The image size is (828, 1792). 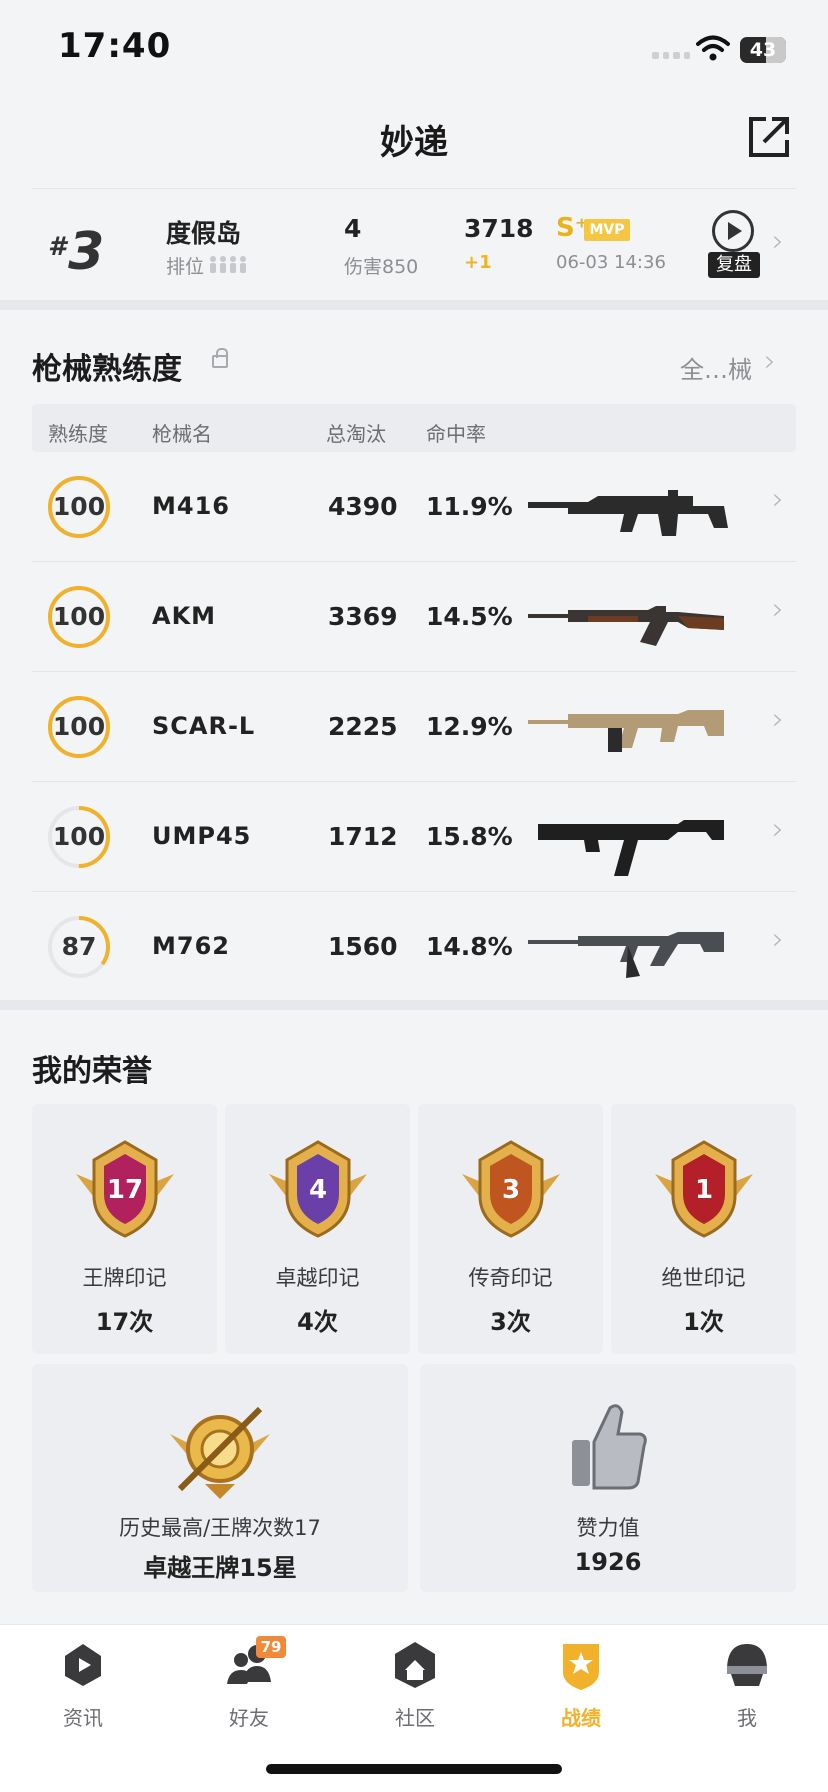 What do you see at coordinates (703, 1322) in the screenshot?
I see `honor-count: 1次` at bounding box center [703, 1322].